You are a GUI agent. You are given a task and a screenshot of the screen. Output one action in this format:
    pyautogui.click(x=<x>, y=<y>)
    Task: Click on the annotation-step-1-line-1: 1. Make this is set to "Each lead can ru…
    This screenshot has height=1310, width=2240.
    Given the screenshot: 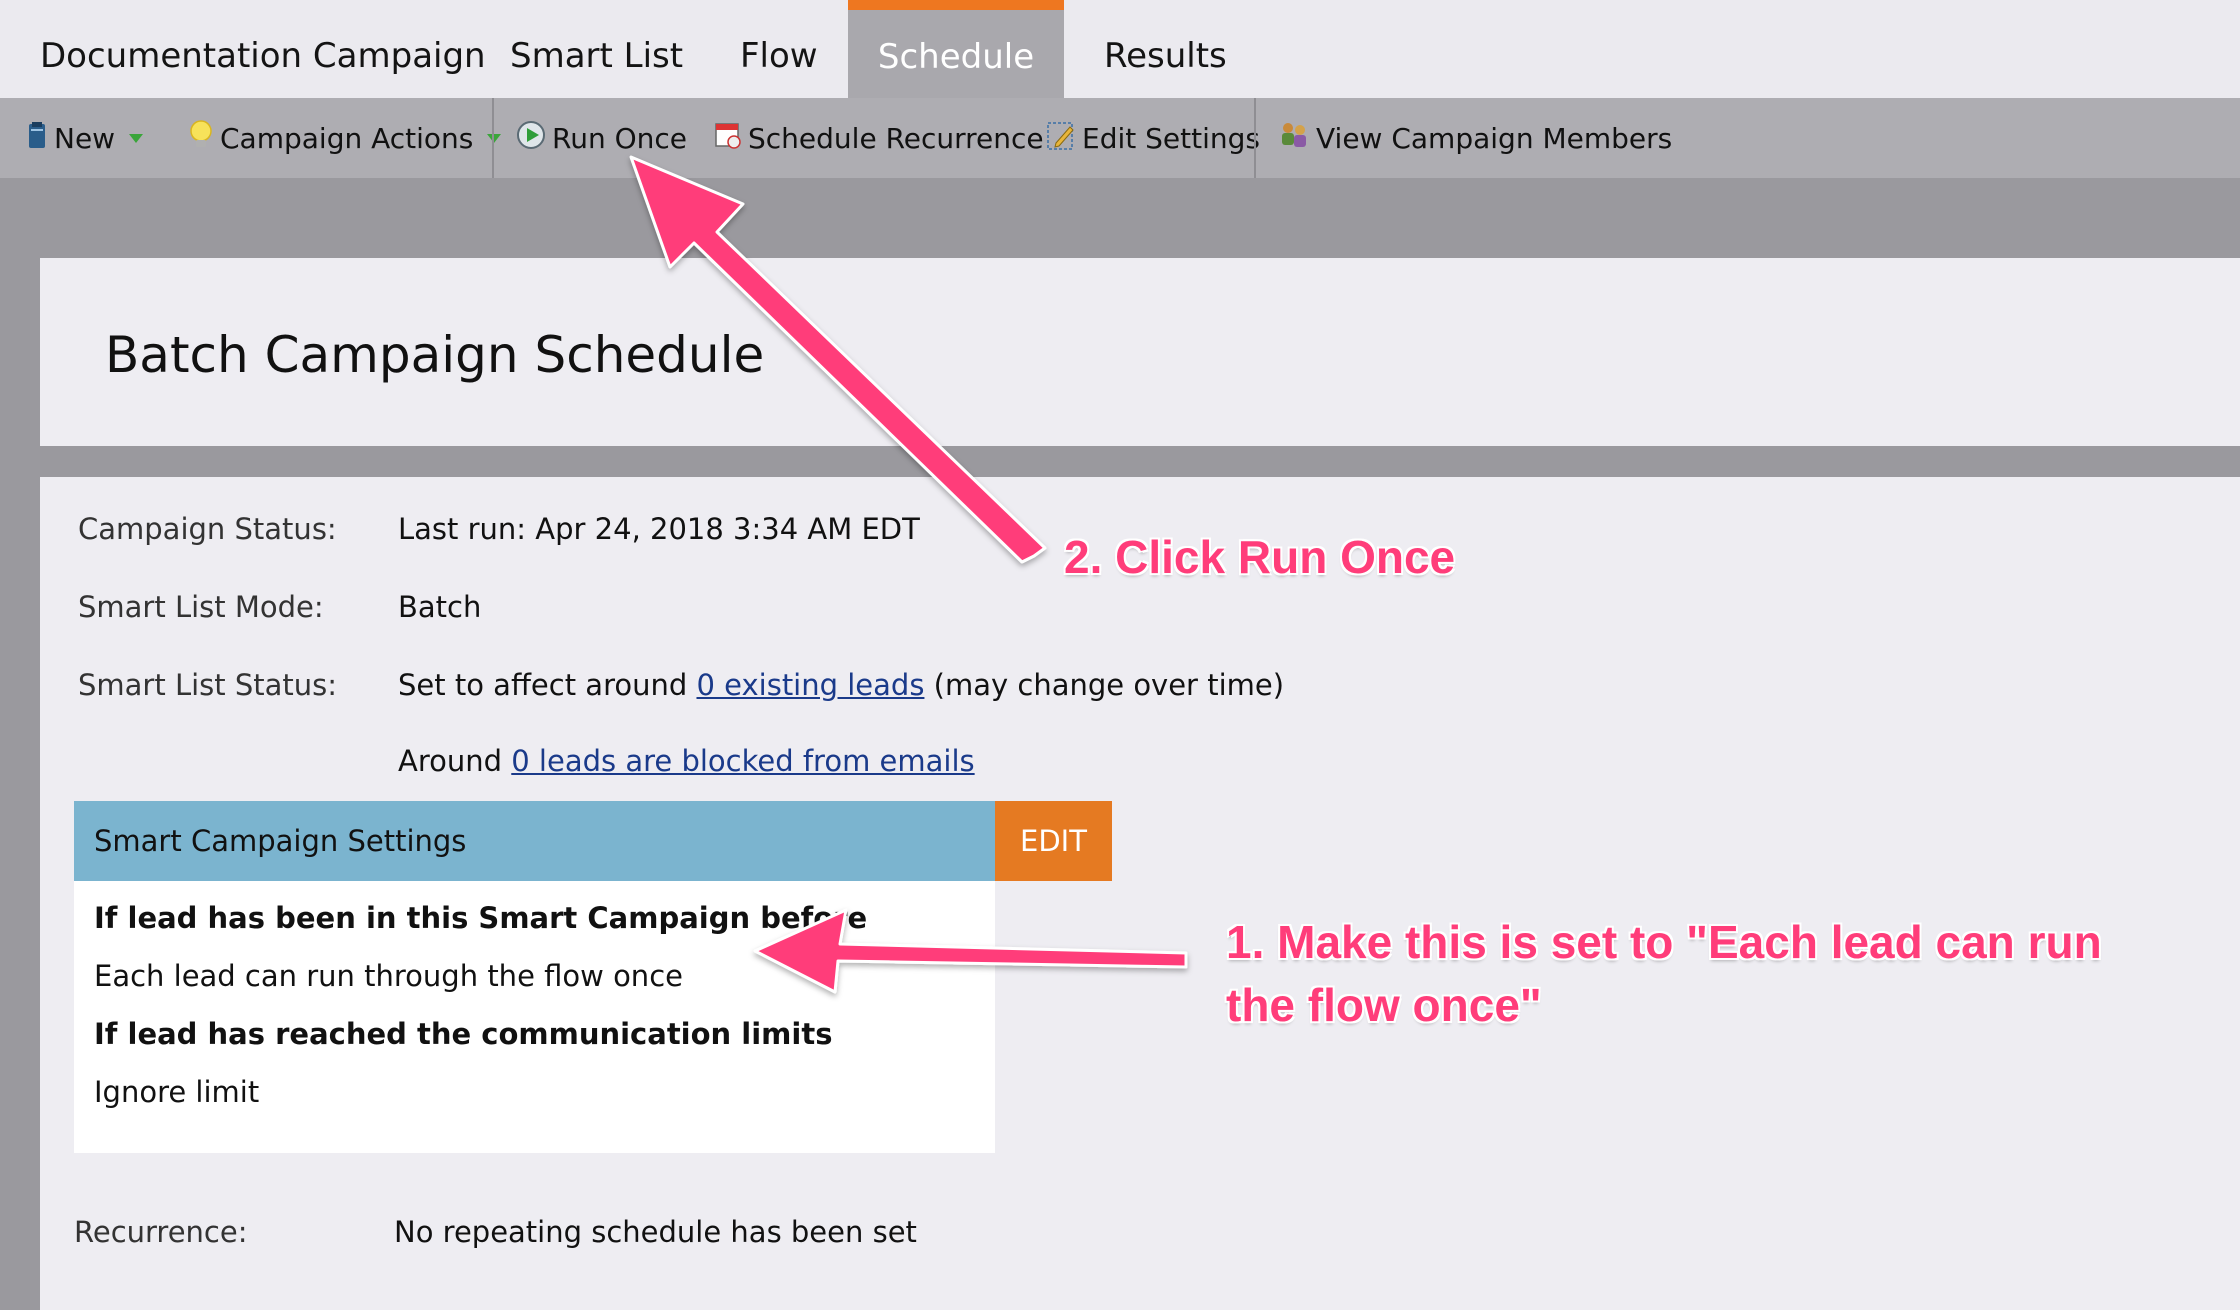 What is the action you would take?
    pyautogui.click(x=1664, y=942)
    